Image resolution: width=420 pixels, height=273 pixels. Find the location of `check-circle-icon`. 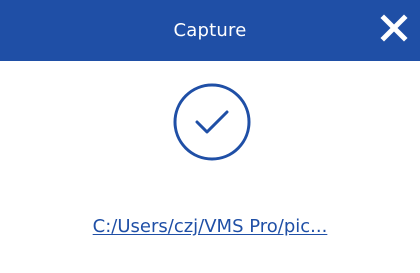

check-circle-icon is located at coordinates (212, 122).